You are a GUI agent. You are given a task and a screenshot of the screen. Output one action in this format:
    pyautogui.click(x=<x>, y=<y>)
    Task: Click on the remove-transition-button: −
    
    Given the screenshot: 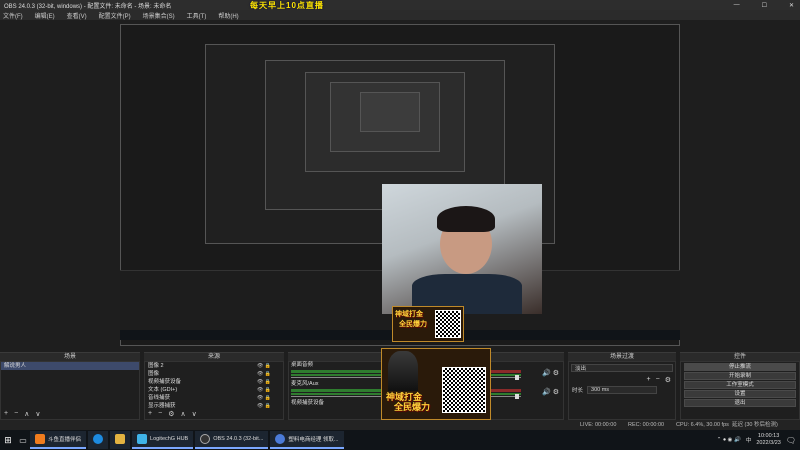 What is the action you would take?
    pyautogui.click(x=658, y=380)
    